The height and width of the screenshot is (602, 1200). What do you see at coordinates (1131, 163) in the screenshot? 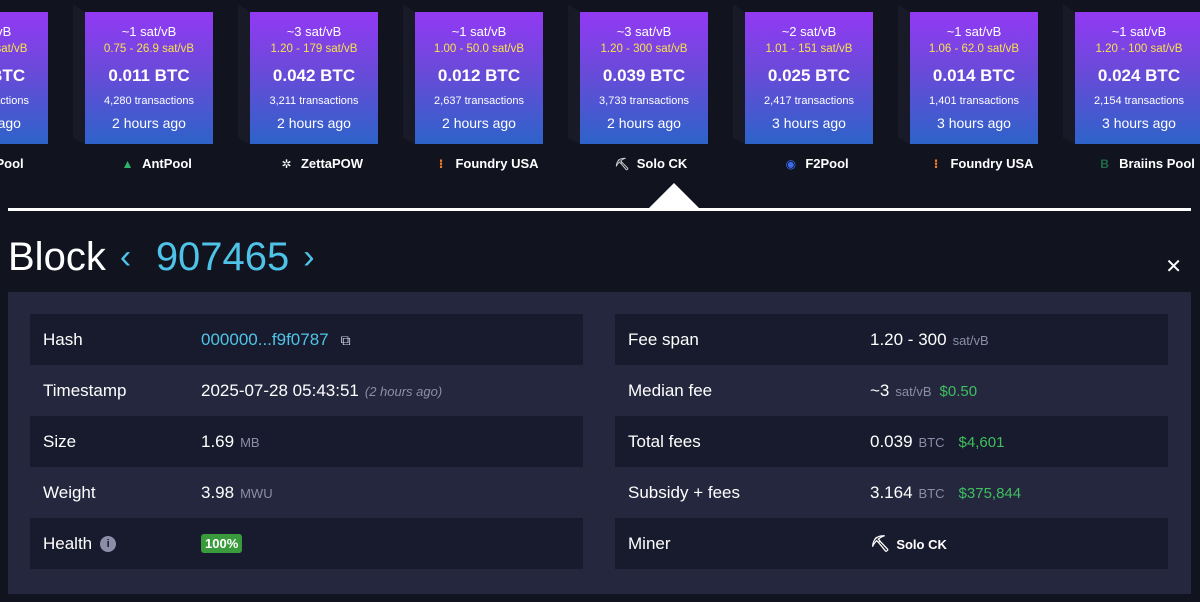
I see `block-pool: B Braiins Pool` at bounding box center [1131, 163].